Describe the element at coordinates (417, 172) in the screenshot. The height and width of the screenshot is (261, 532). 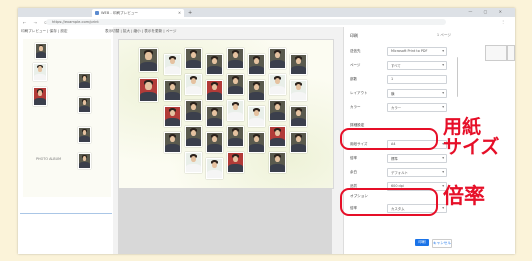
I see `margins-select: デフォルト ▾` at that location.